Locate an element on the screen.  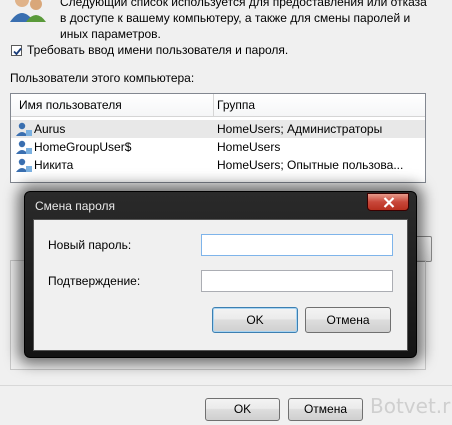
users-icon is located at coordinates (28, 11).